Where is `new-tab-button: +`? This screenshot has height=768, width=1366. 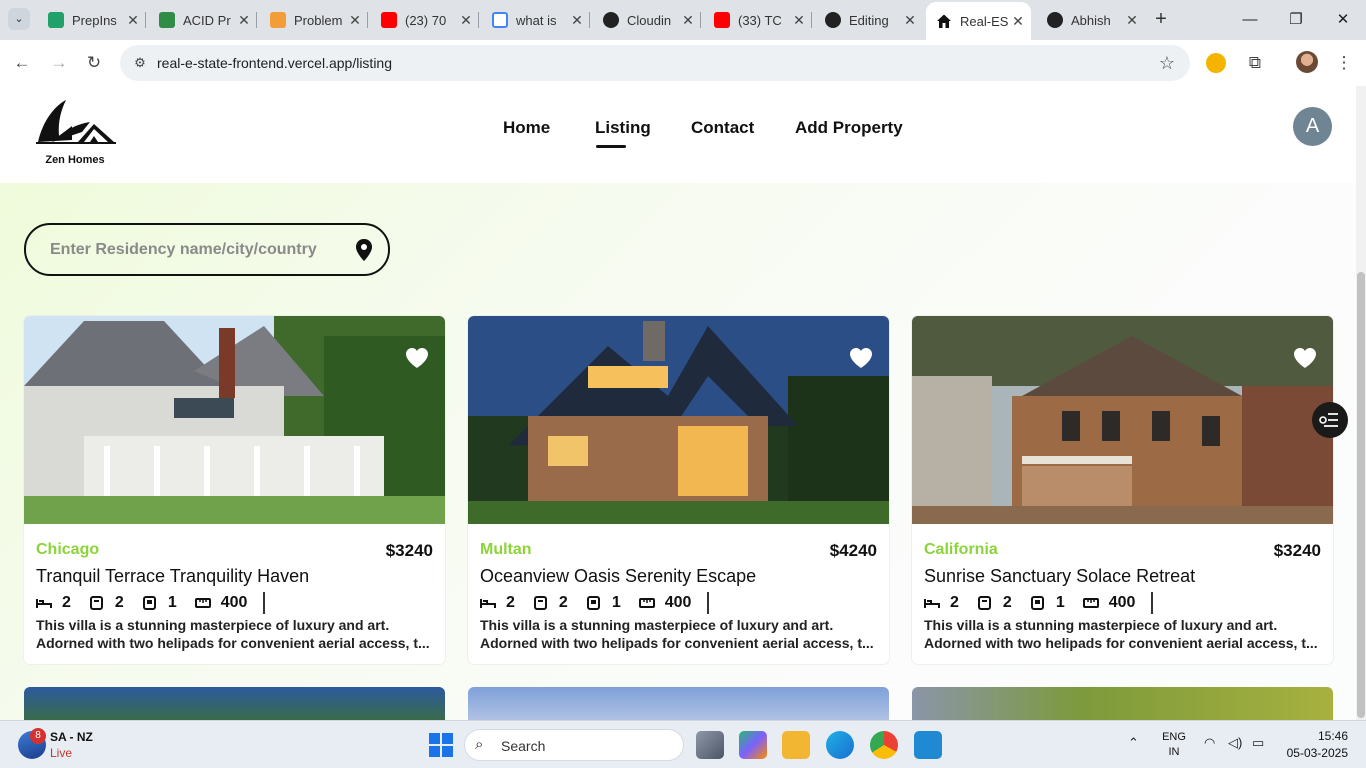
new-tab-button: + is located at coordinates (1161, 19).